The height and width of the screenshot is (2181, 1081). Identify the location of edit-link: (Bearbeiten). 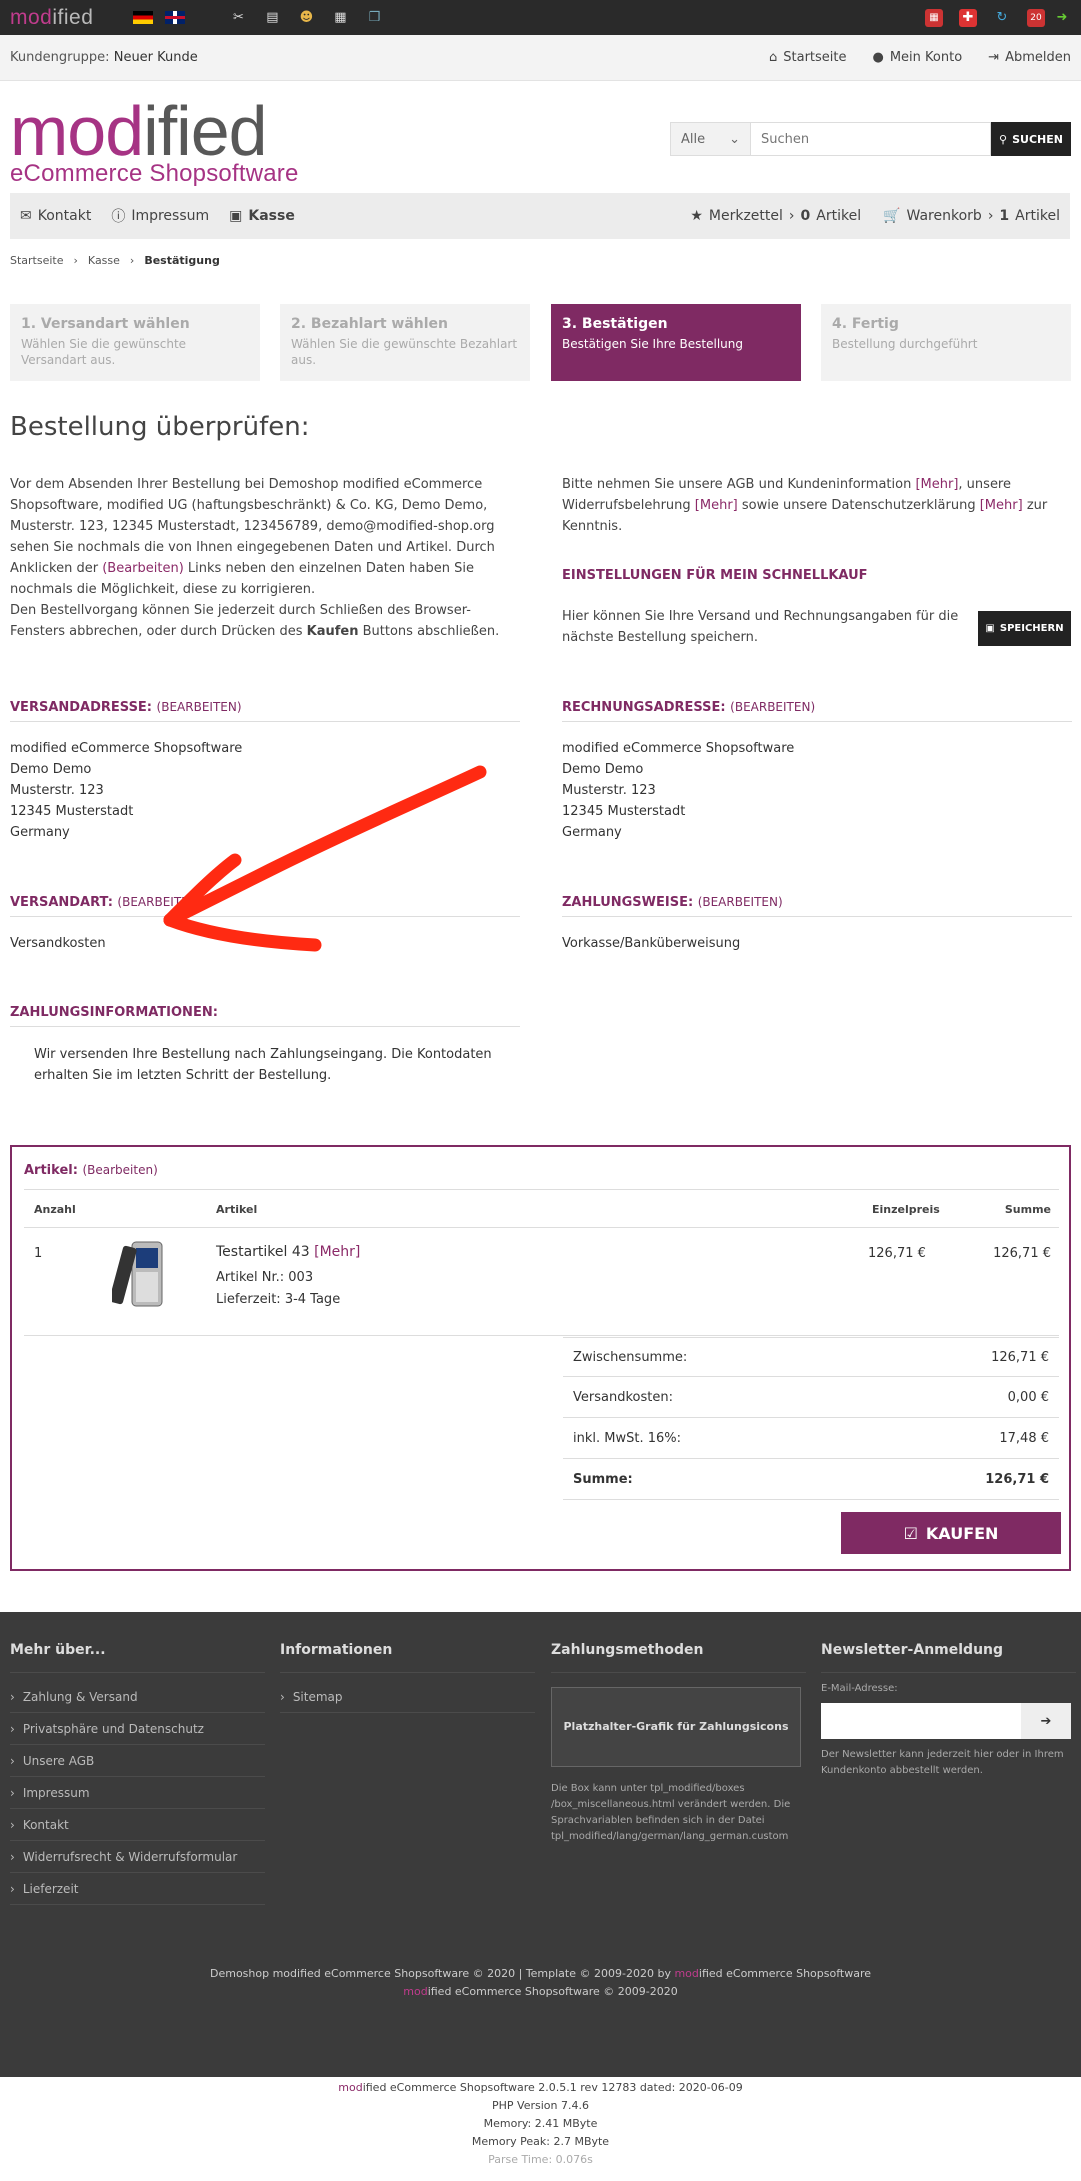
(143, 568).